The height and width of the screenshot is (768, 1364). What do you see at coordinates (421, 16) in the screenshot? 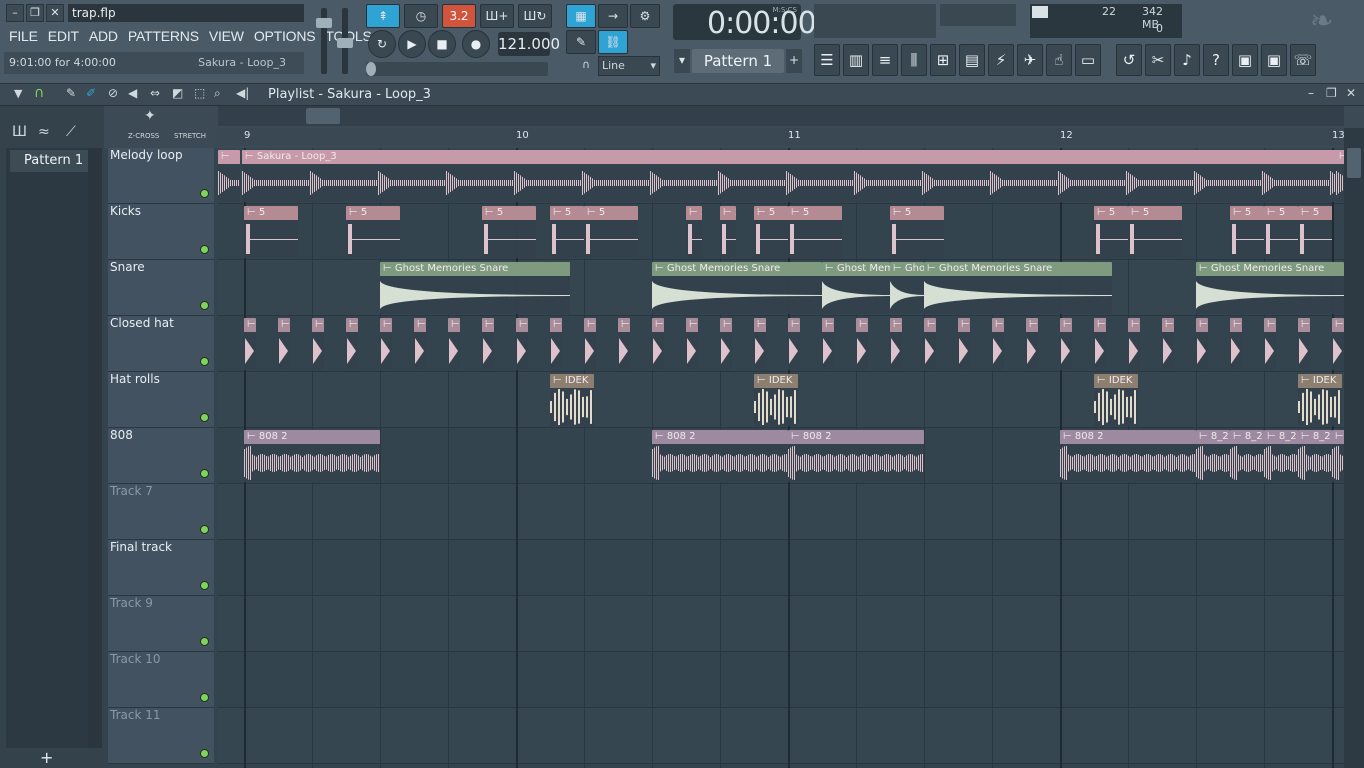
I see `metronome-button: ◷` at bounding box center [421, 16].